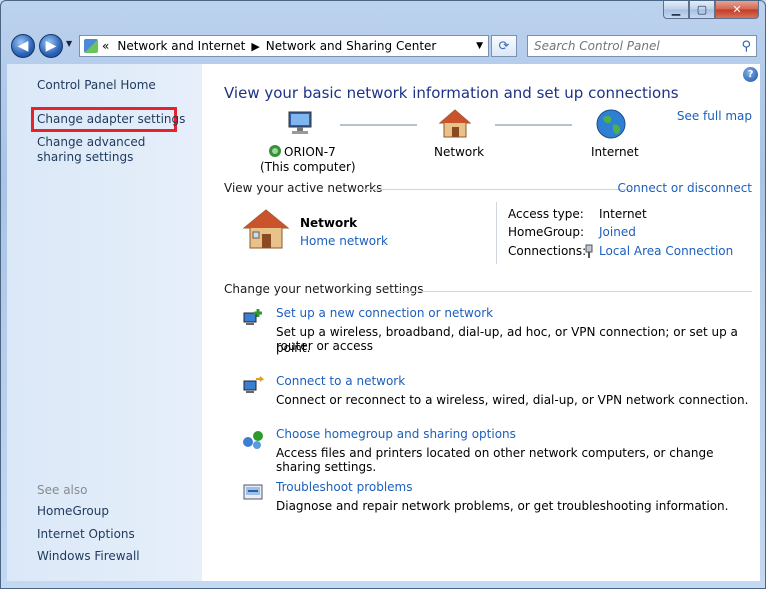 This screenshot has width=766, height=589. What do you see at coordinates (546, 232) in the screenshot?
I see `homegroup-label: HomeGroup:` at bounding box center [546, 232].